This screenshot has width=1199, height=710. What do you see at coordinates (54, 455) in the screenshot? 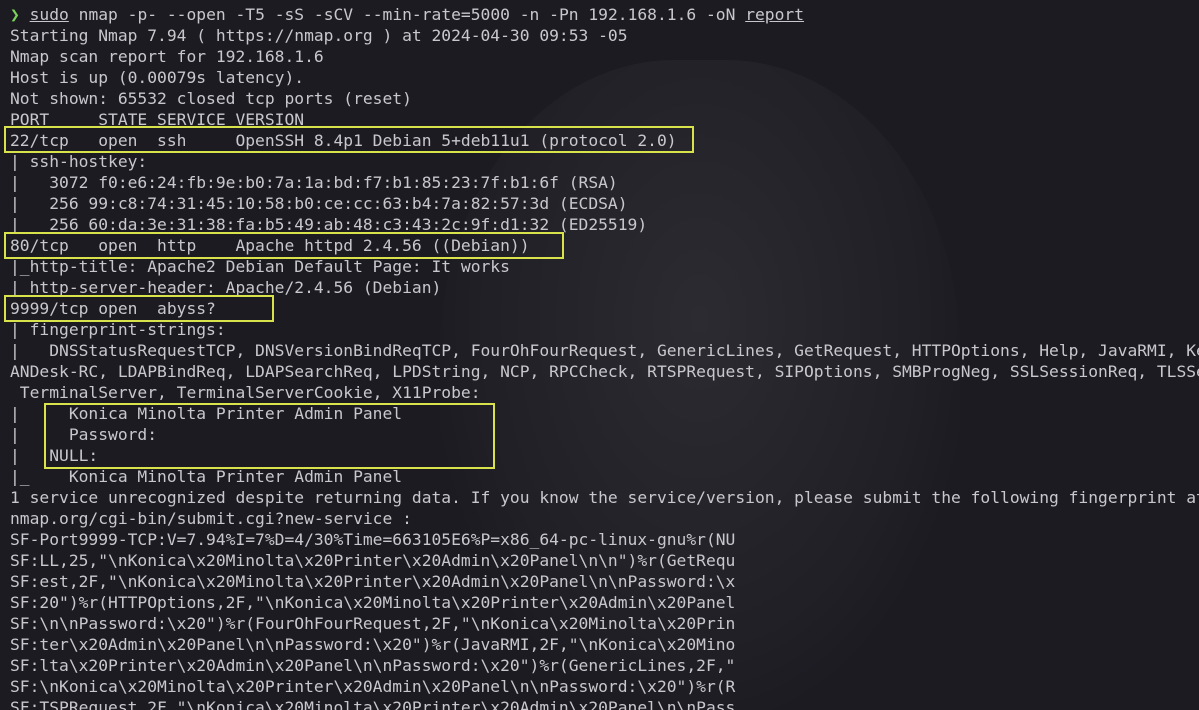
I see `output-line: | NULL:` at bounding box center [54, 455].